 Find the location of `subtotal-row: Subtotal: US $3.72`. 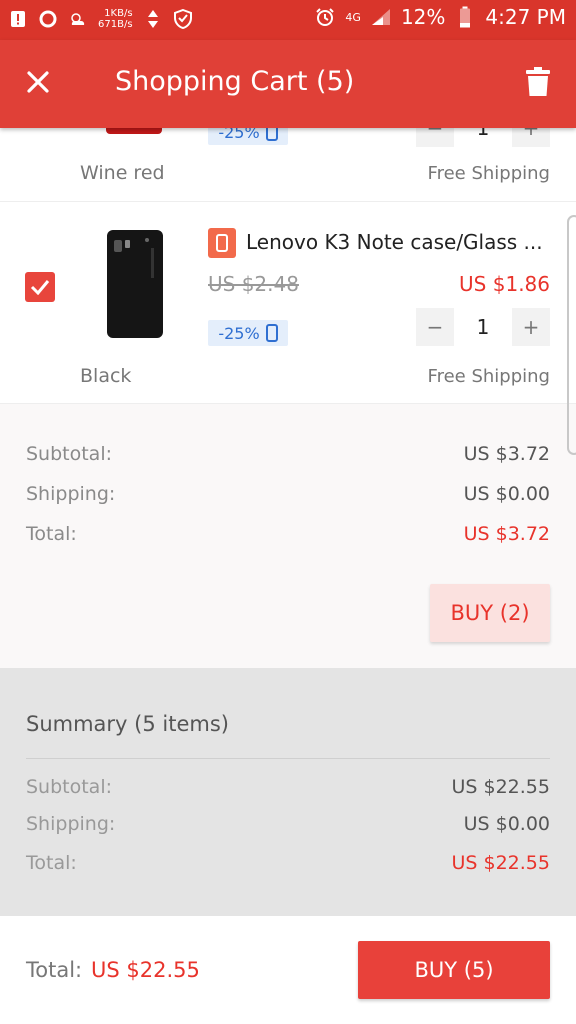

subtotal-row: Subtotal: US $3.72 is located at coordinates (288, 457).